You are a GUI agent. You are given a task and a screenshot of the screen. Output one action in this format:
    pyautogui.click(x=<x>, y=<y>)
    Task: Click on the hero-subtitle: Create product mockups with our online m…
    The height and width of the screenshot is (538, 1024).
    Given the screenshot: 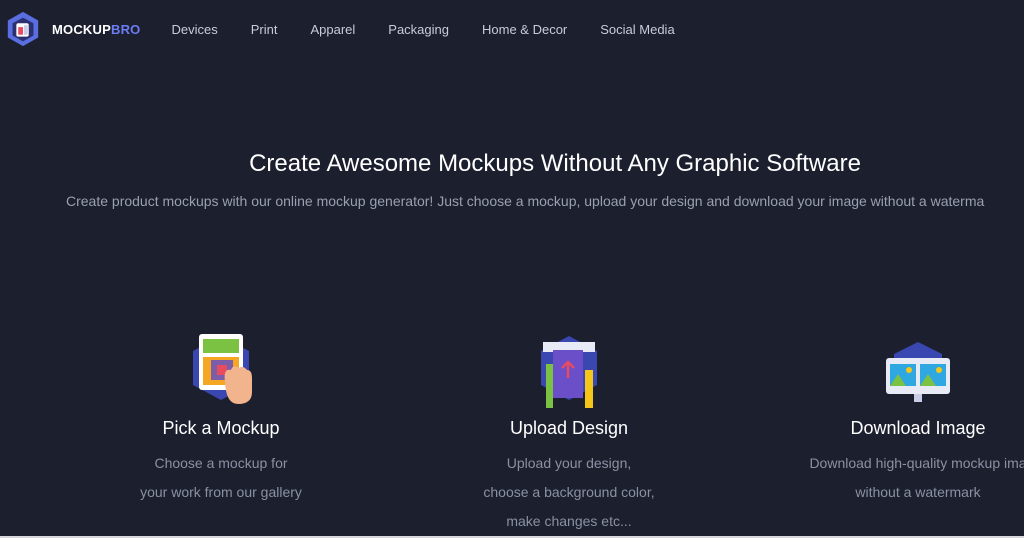 What is the action you would take?
    pyautogui.click(x=525, y=201)
    